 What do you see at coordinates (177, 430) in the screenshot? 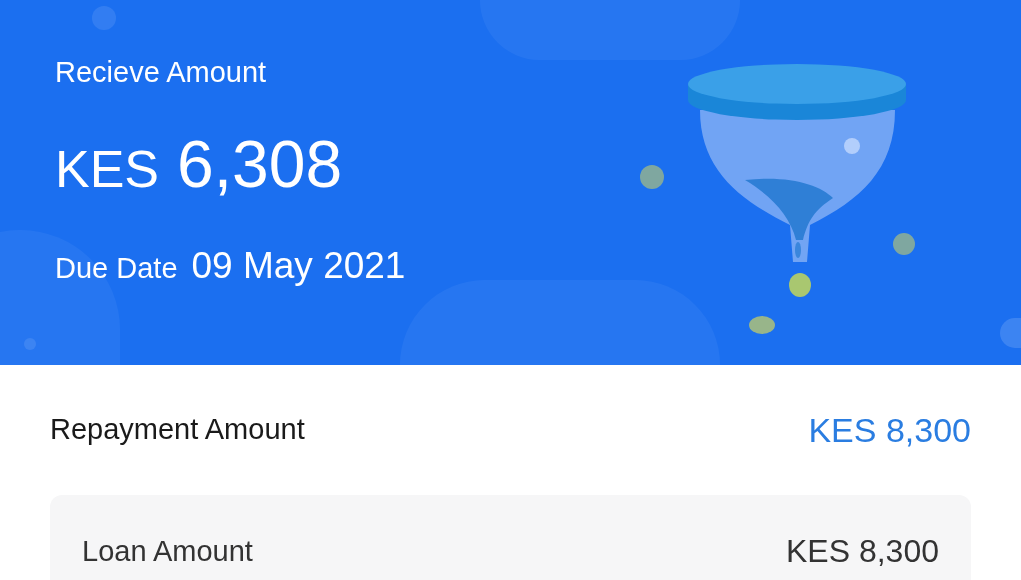
I see `repayment-amount-label: Repayment Amount` at bounding box center [177, 430].